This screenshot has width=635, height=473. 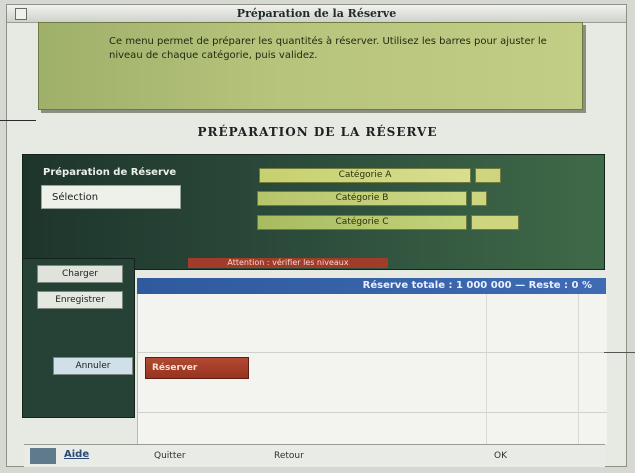 I want to click on load-button: Charger, so click(x=80, y=274).